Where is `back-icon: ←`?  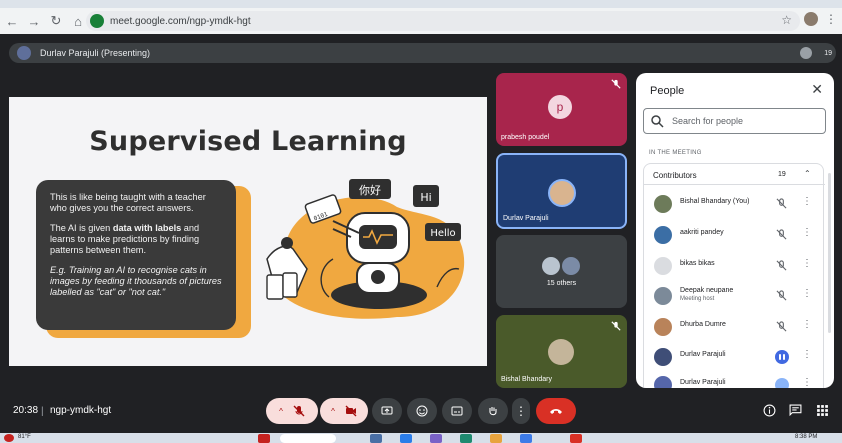 back-icon: ← is located at coordinates (12, 21).